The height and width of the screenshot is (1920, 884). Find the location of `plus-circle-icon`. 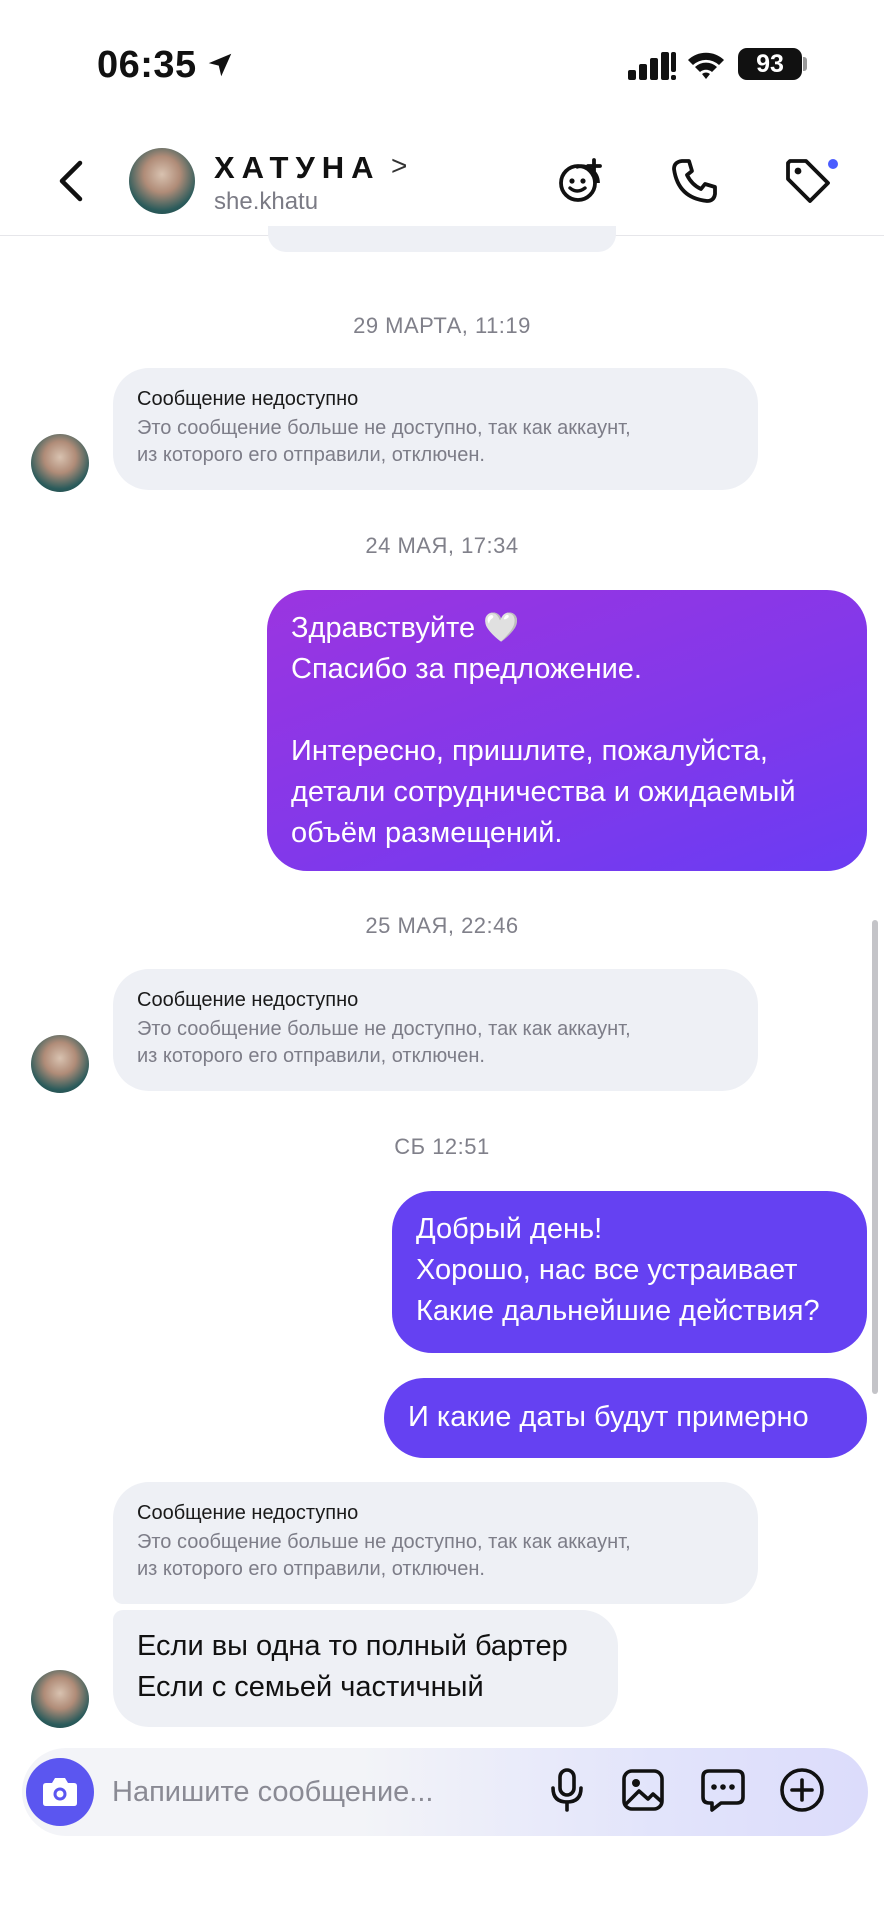

plus-circle-icon is located at coordinates (802, 1790).